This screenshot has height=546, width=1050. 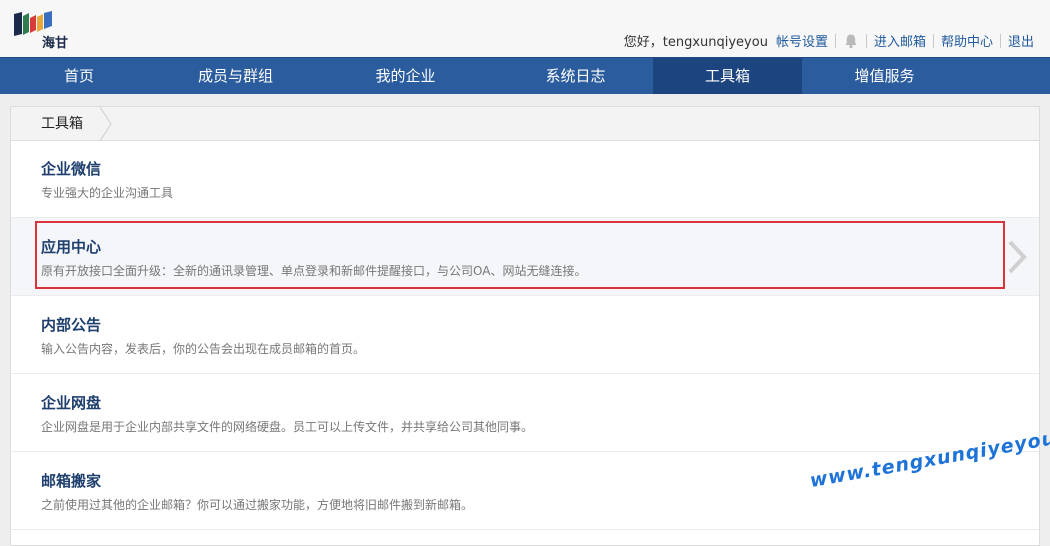 I want to click on tool-row-wework: 企业微信 专业强大的企业沟通工具, so click(x=525, y=179).